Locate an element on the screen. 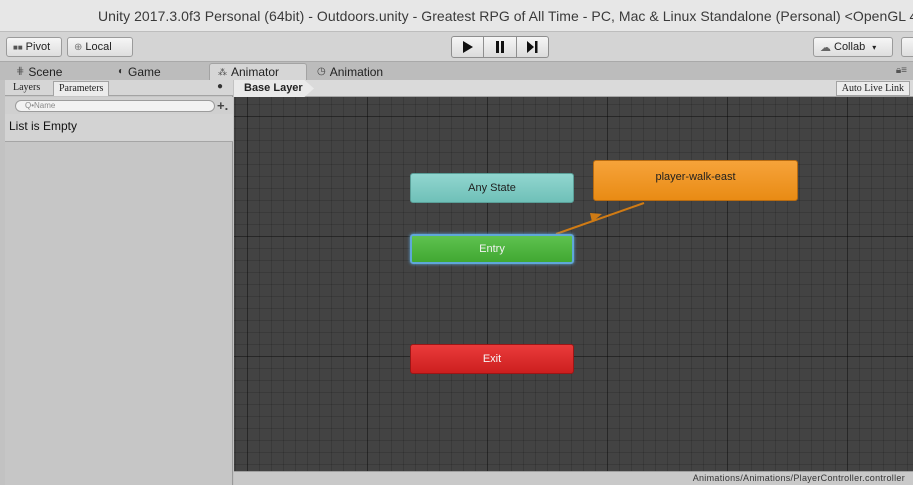 The width and height of the screenshot is (913, 485). game-icon: ◐ is located at coordinates (121, 71).